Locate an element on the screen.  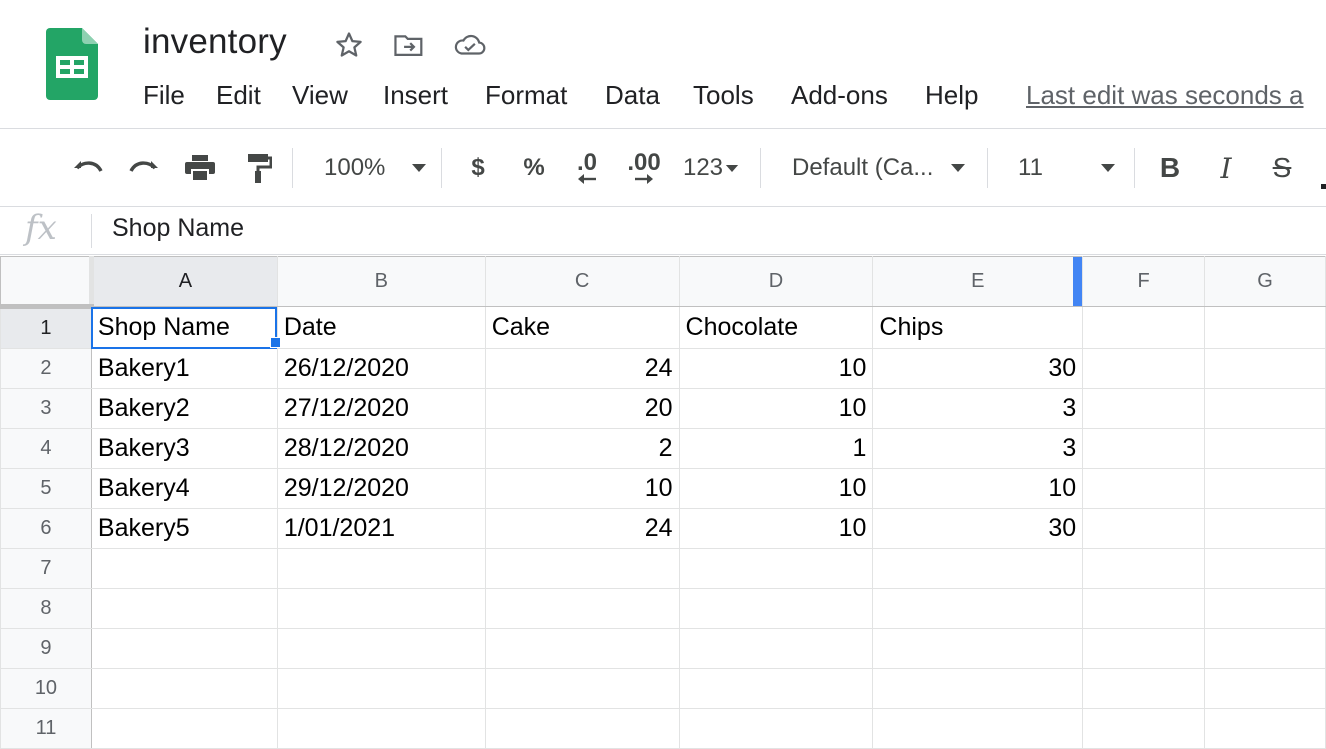
font-size-select: 11 is located at coordinates (1066, 168).